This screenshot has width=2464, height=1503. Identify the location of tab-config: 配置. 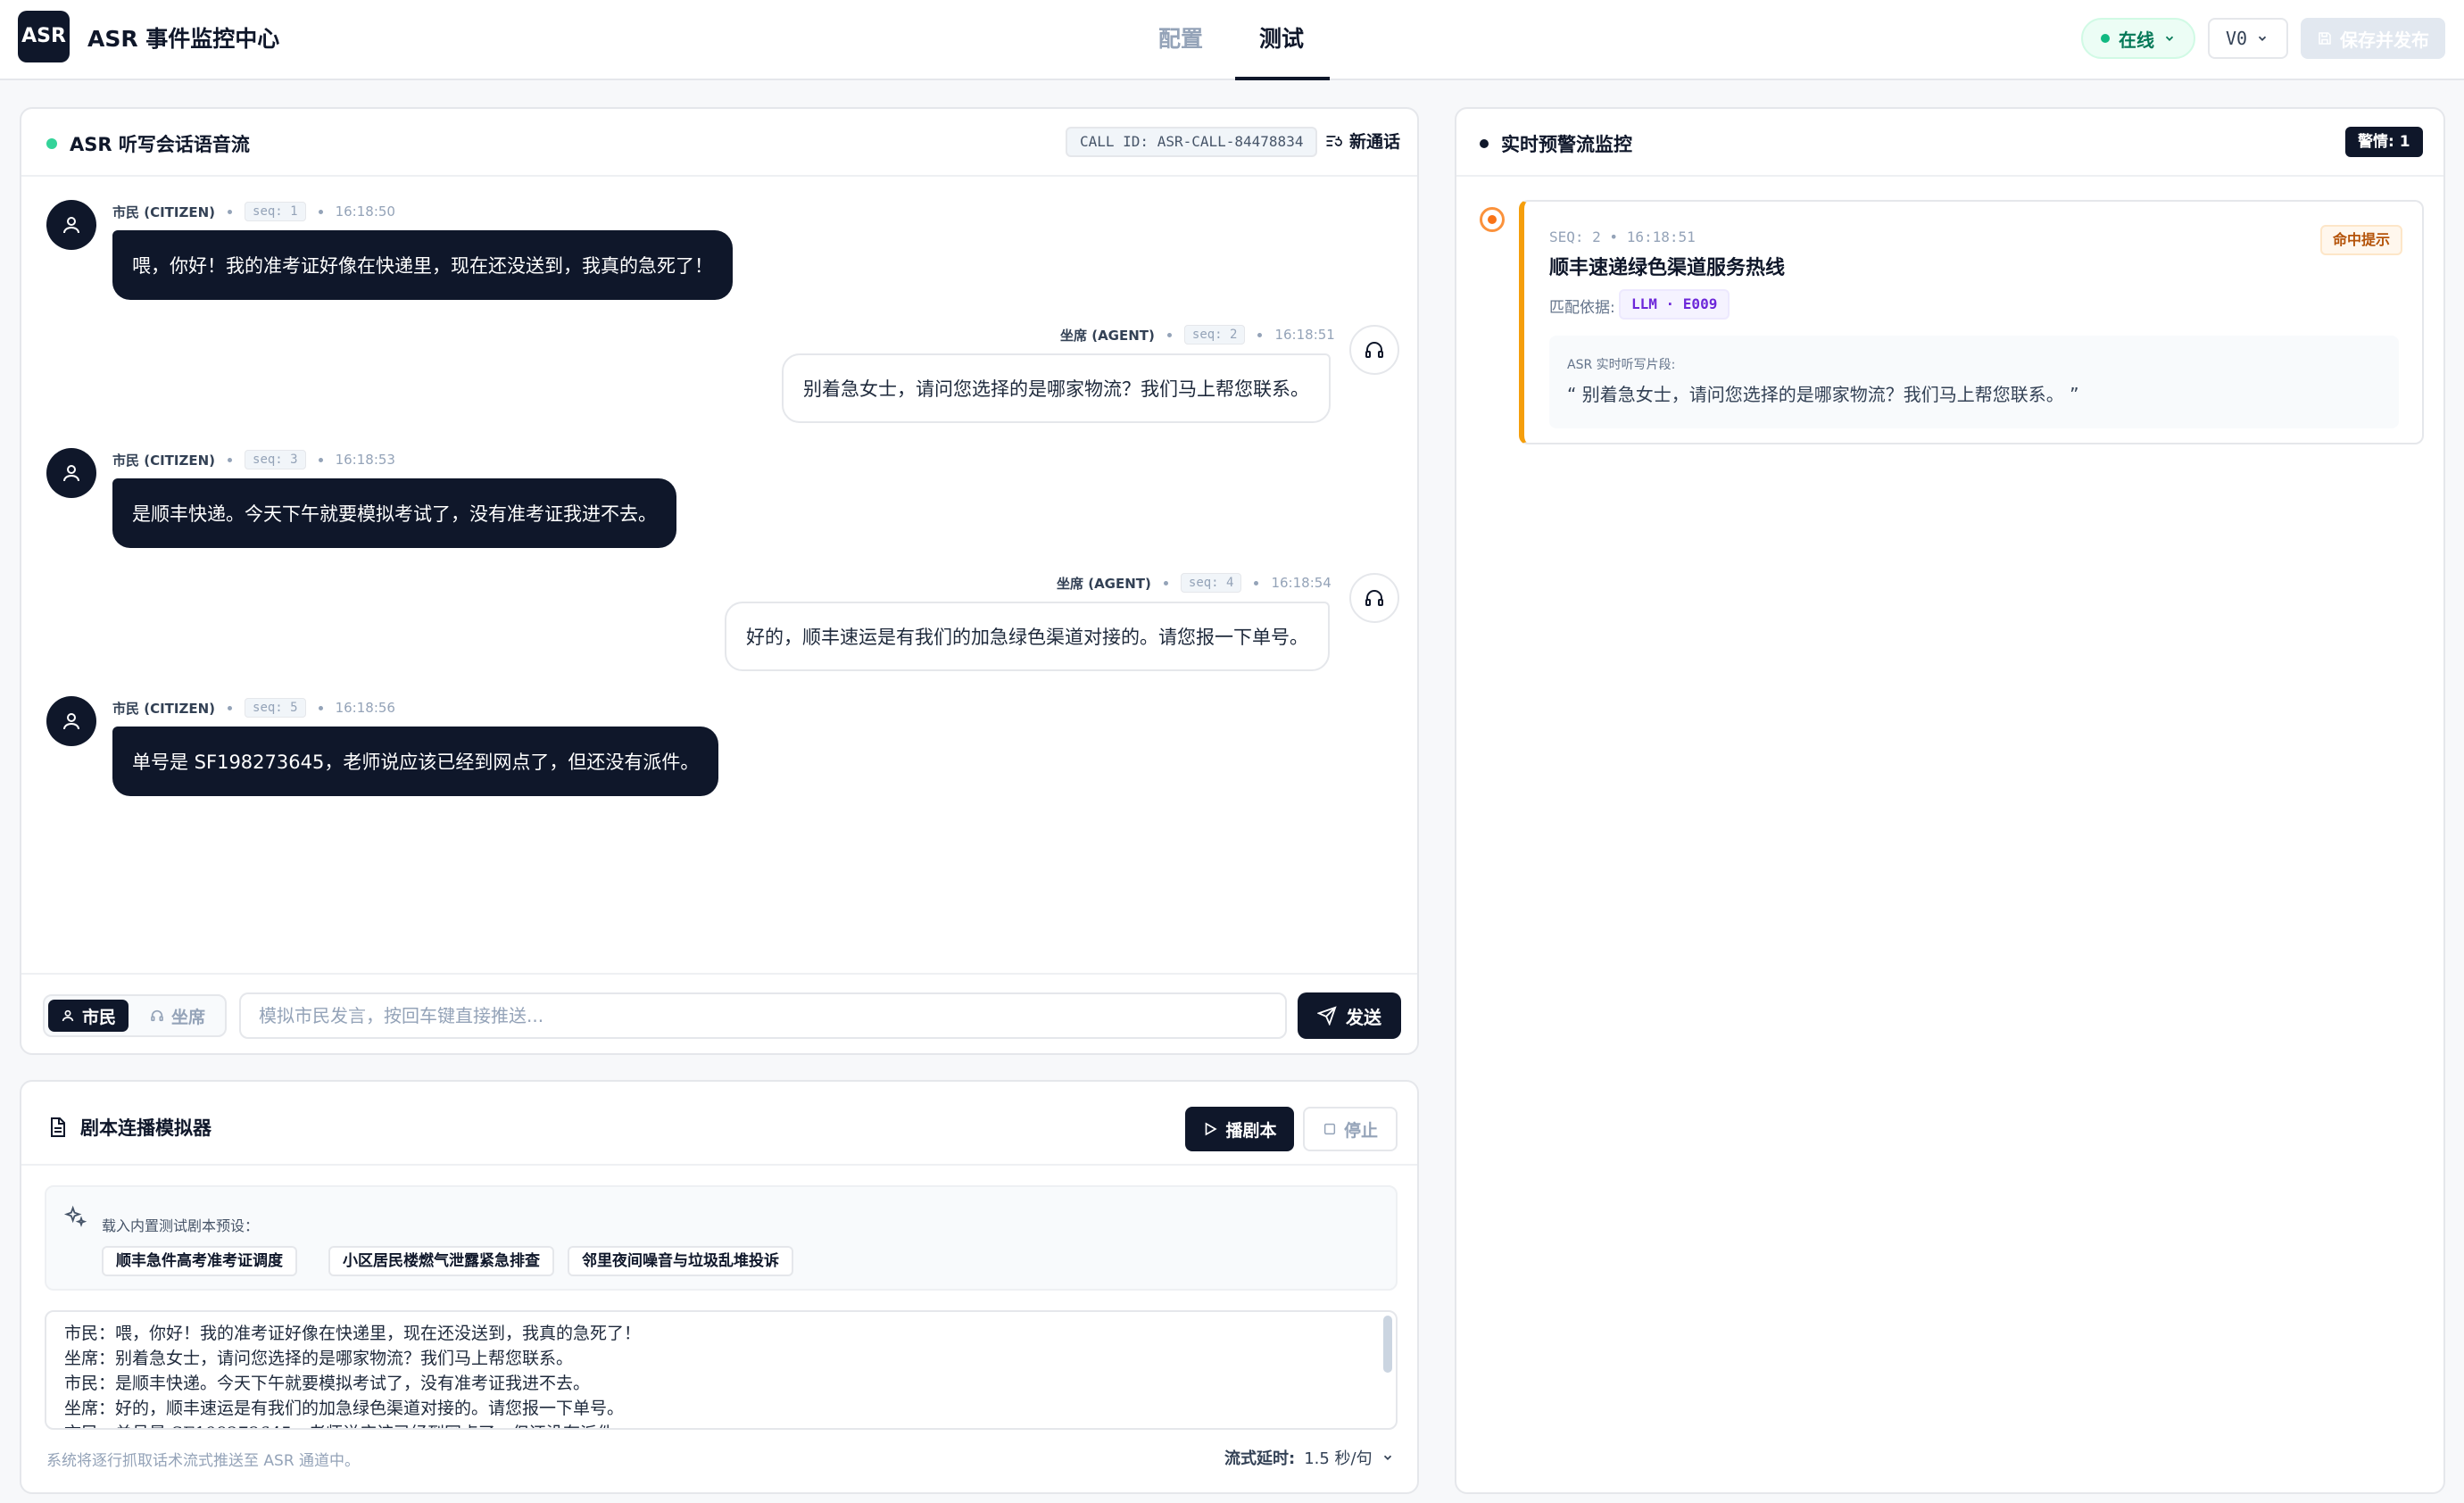
(1180, 37).